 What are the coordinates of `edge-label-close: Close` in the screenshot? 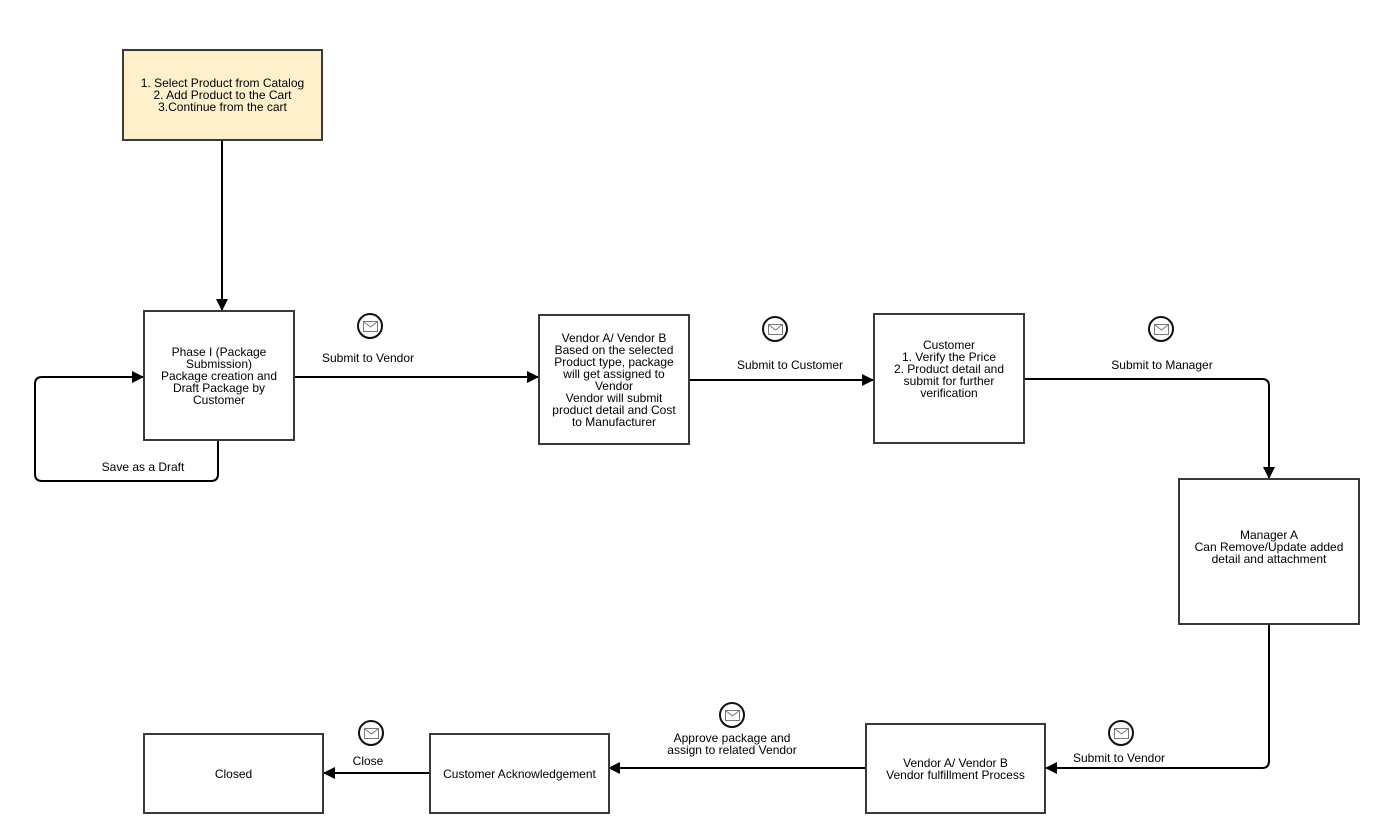 It's located at (368, 761).